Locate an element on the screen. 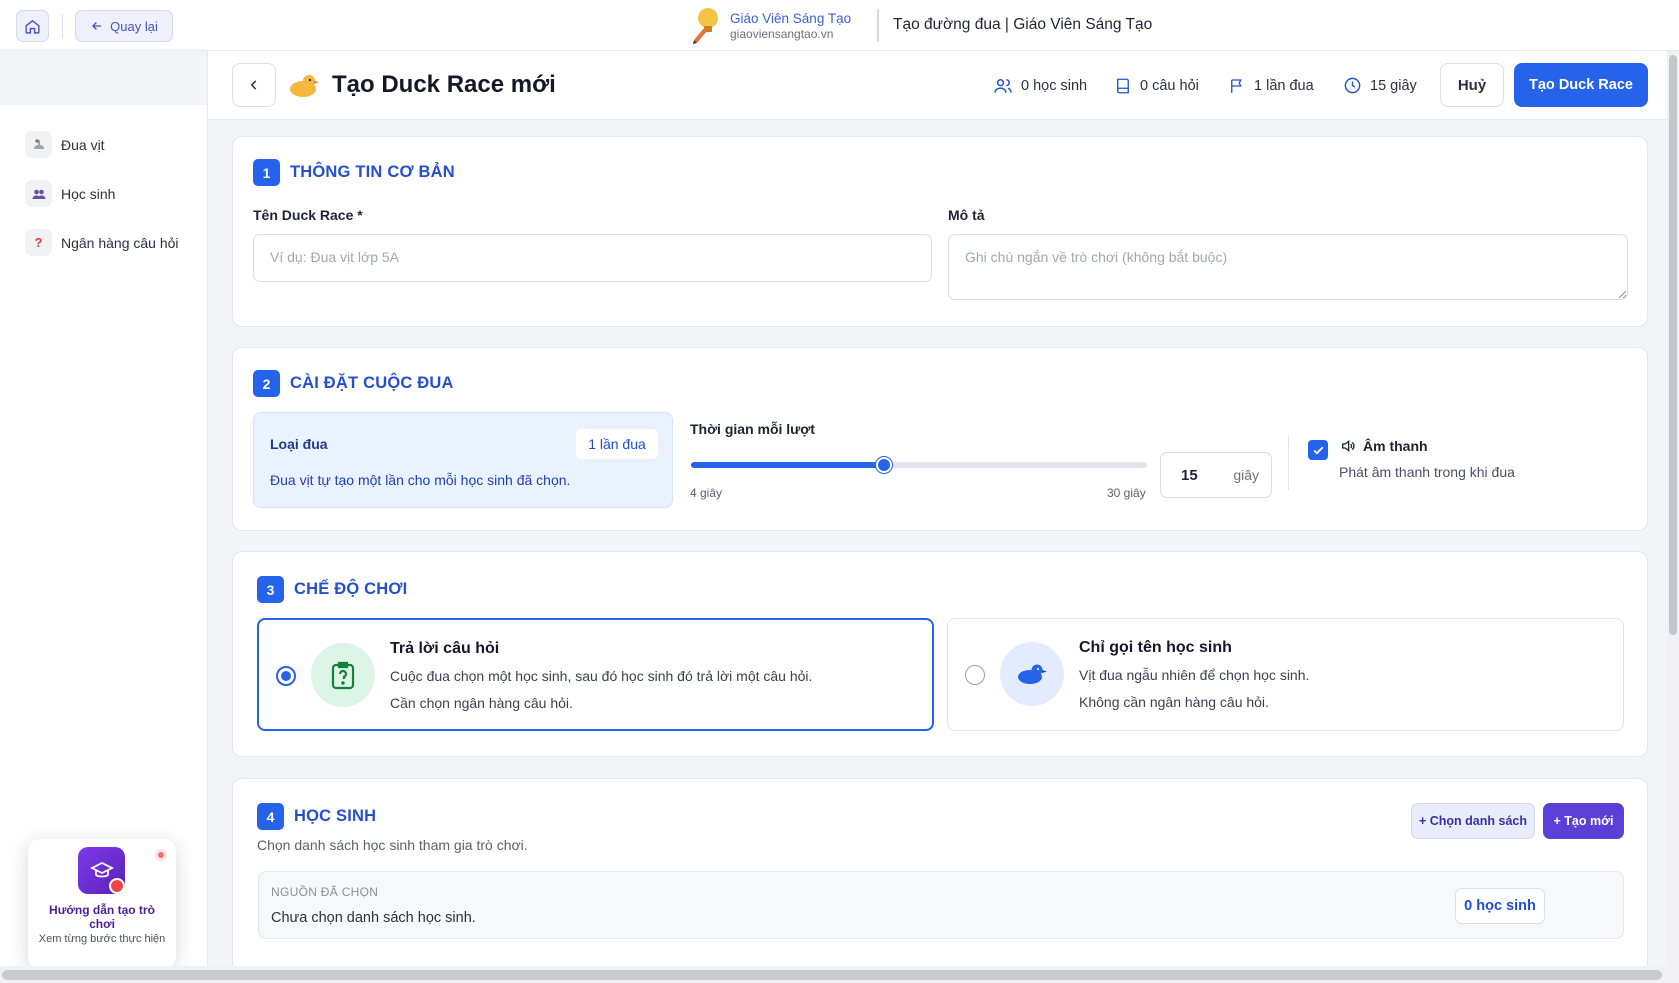 Image resolution: width=1679 pixels, height=983 pixels. sidebar-item-students: Học sinh is located at coordinates (70, 193).